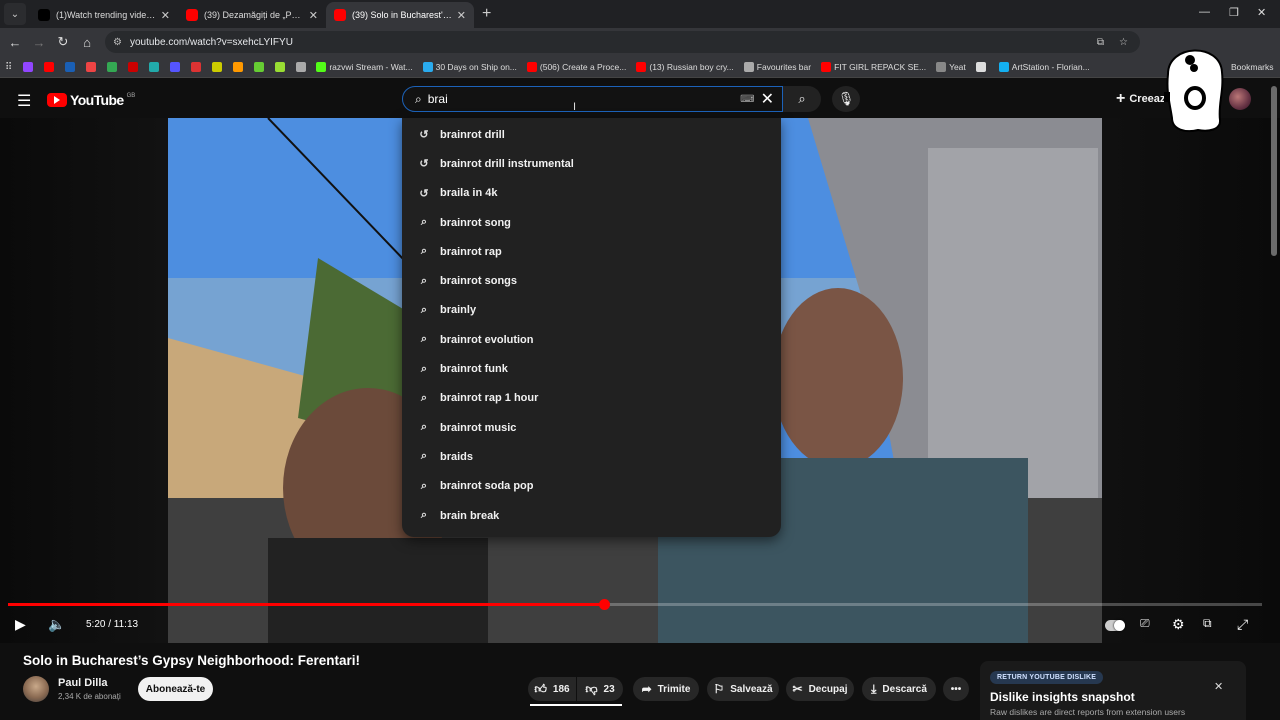 The image size is (1280, 720). What do you see at coordinates (20, 624) in the screenshot?
I see `play-icon: ▶` at bounding box center [20, 624].